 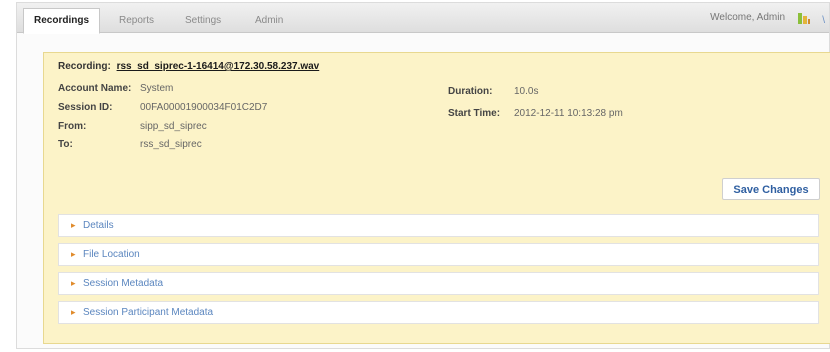 What do you see at coordinates (157, 88) in the screenshot?
I see `account-name-value: System` at bounding box center [157, 88].